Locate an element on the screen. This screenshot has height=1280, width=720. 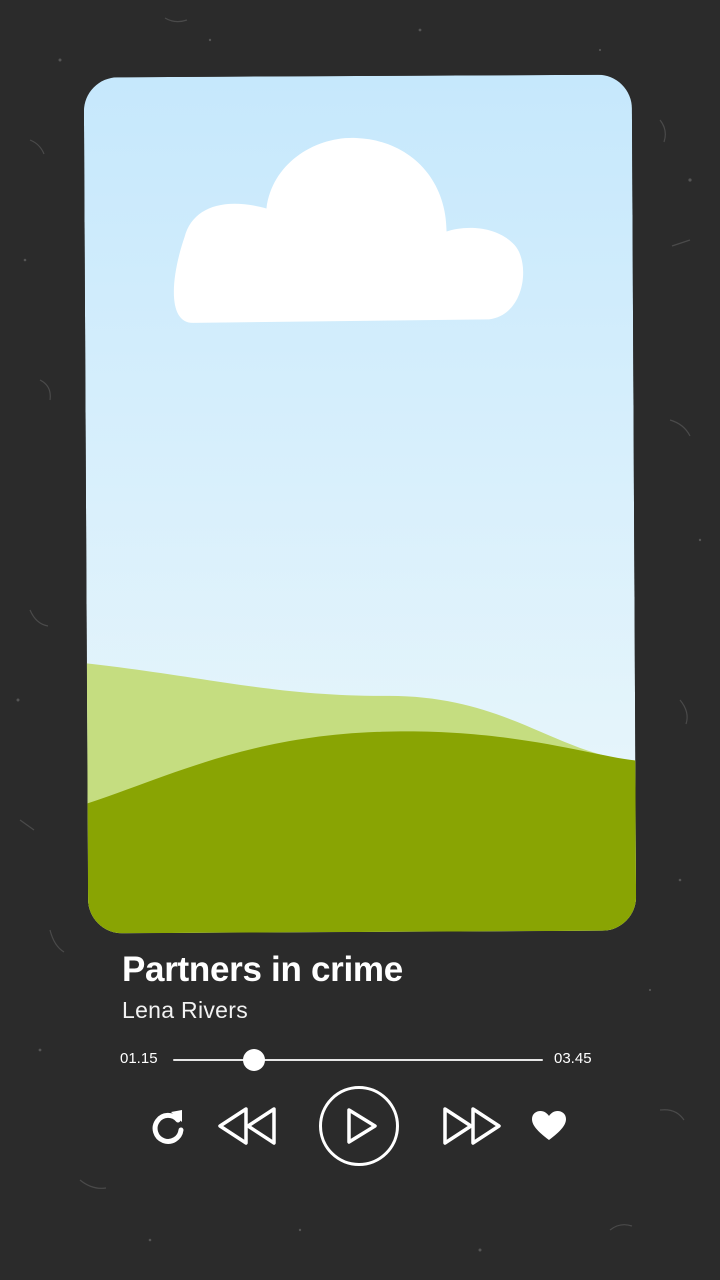
progress-bar is located at coordinates (358, 1060).